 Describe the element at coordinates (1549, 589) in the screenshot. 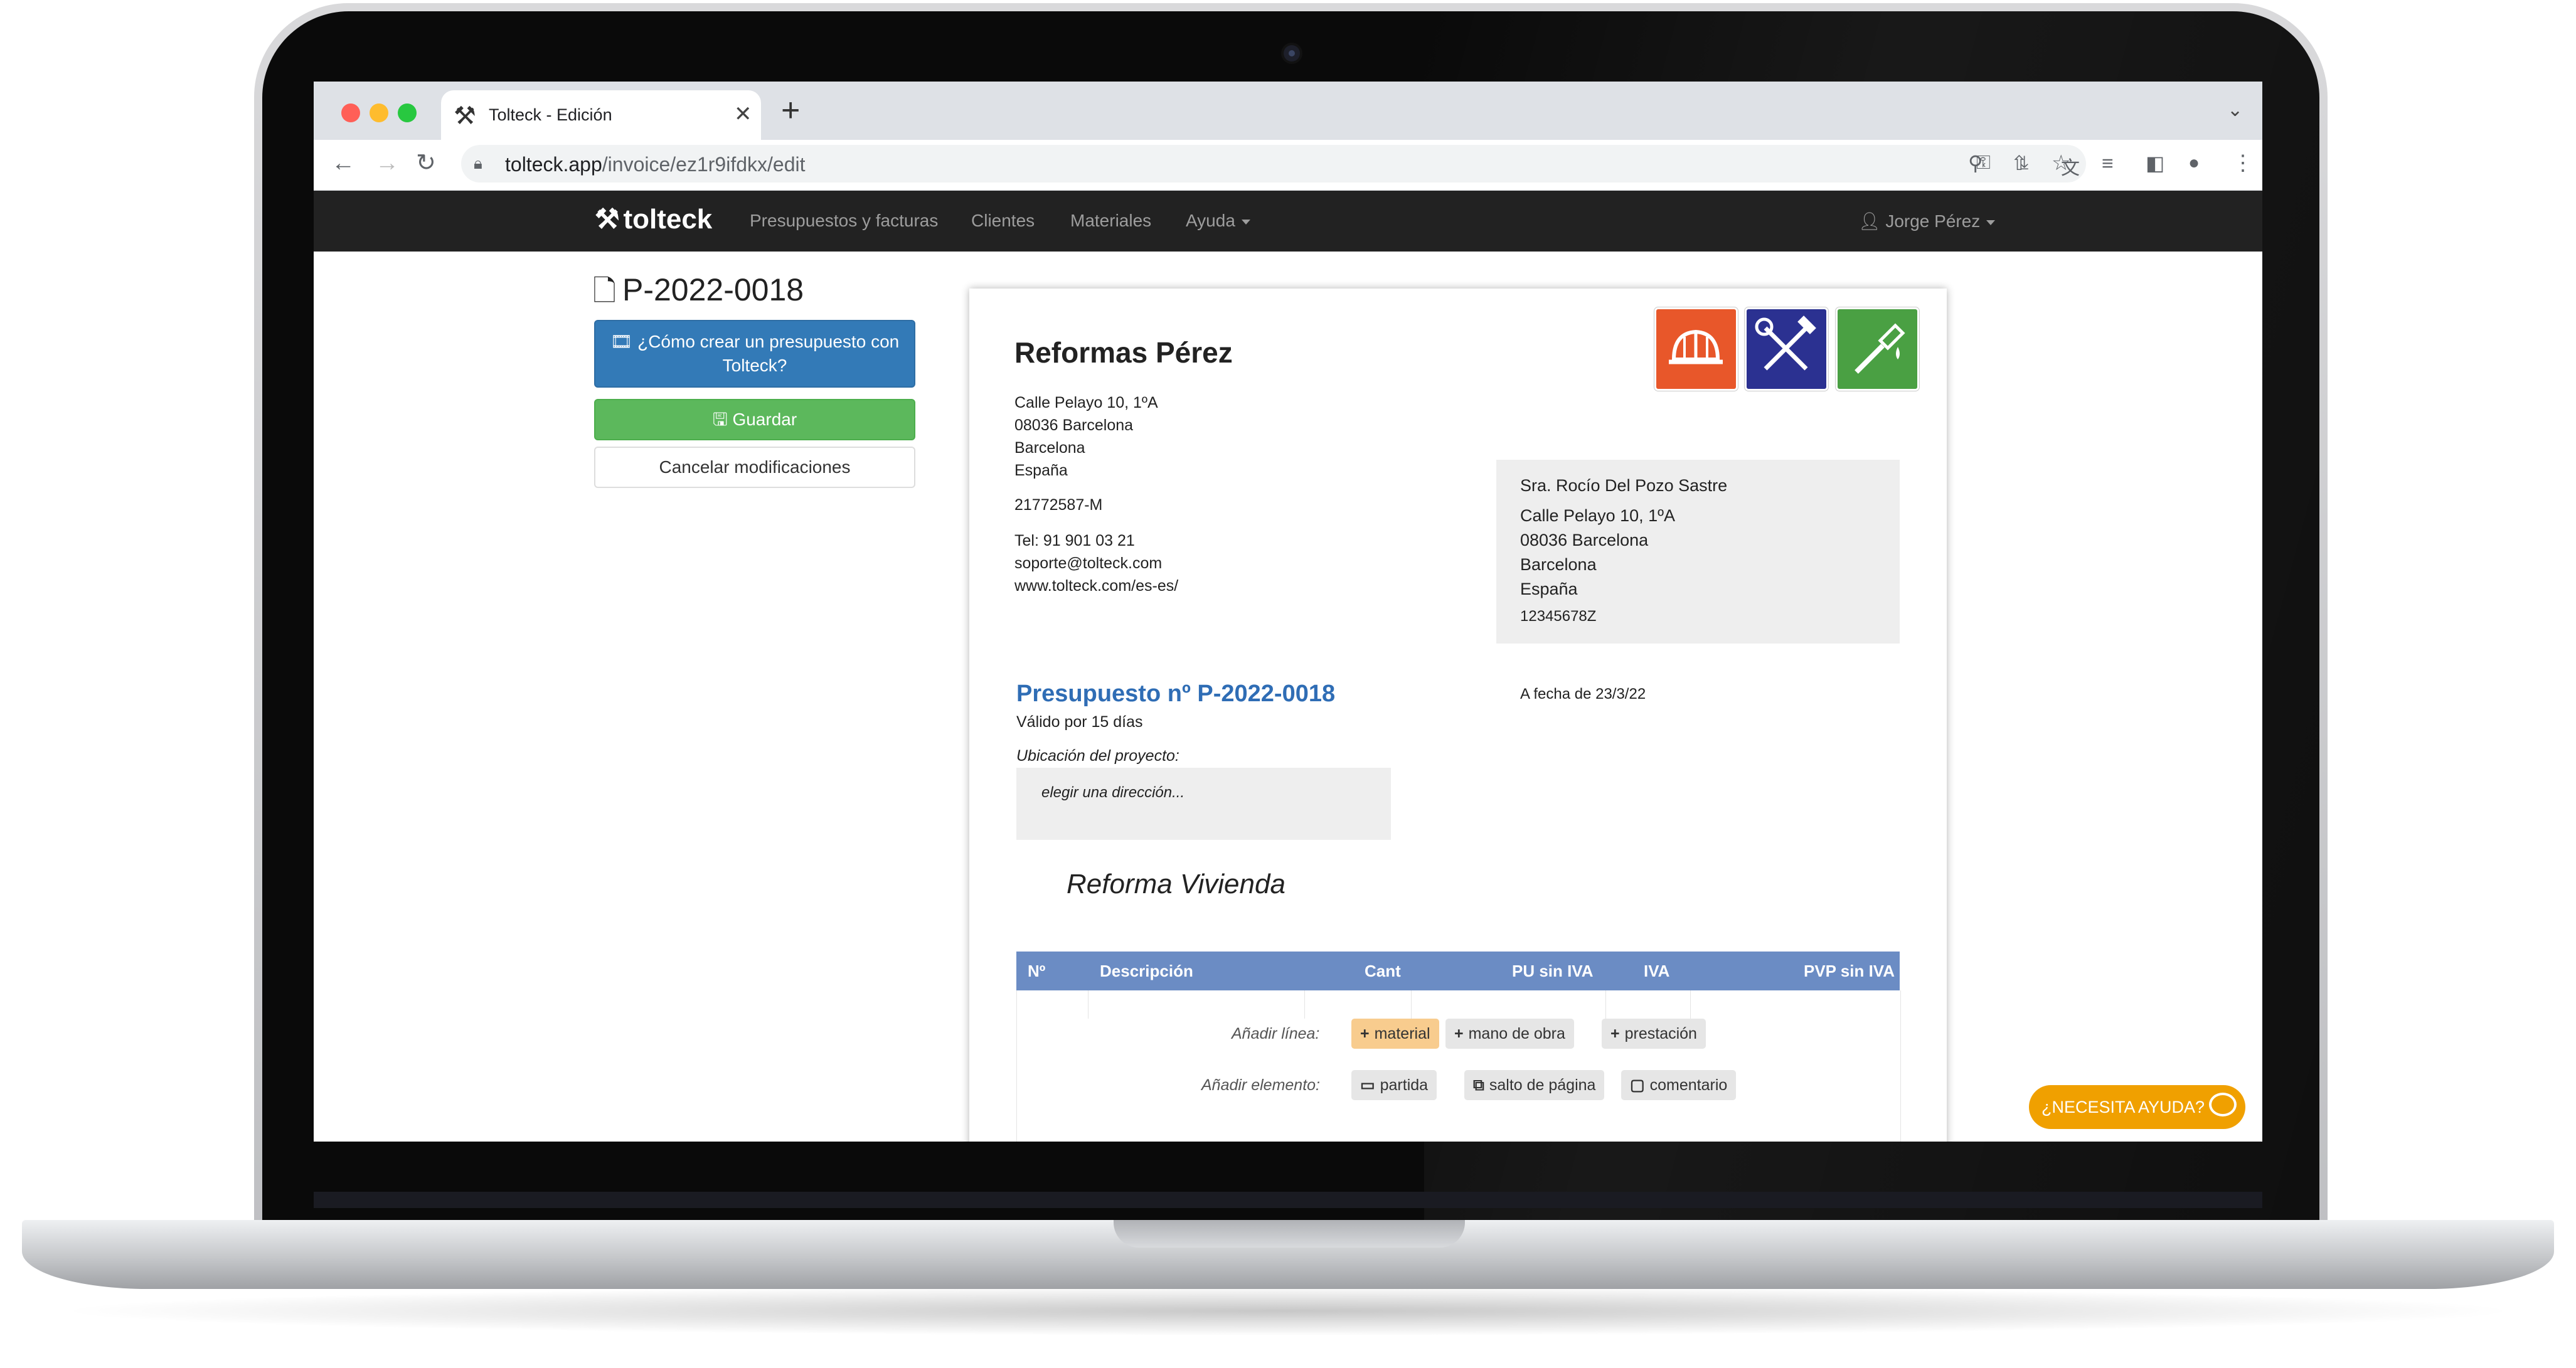

I see `client-address-line: España` at that location.